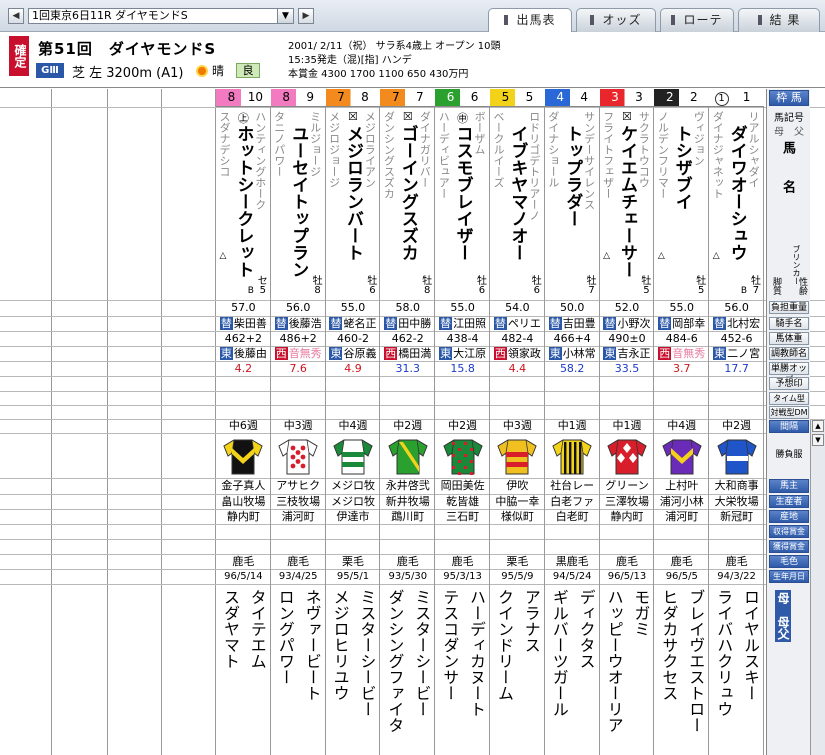 The height and width of the screenshot is (755, 825). I want to click on trainer-cell: 東谷原義, so click(353, 353).